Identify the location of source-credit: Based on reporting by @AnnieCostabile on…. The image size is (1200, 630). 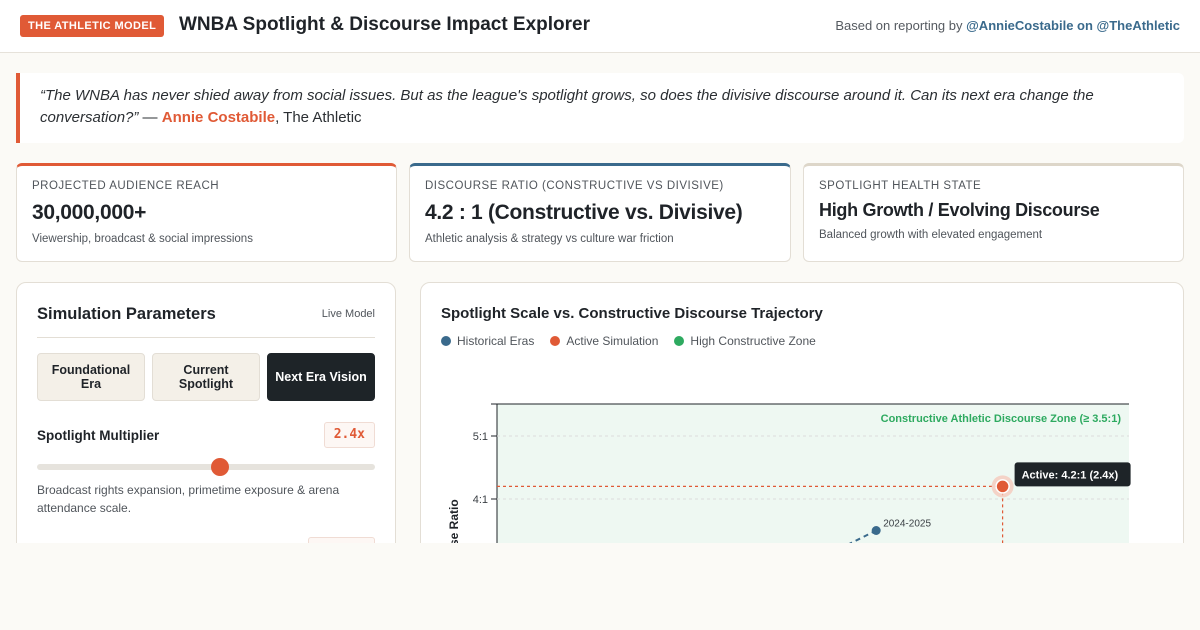
(1007, 25).